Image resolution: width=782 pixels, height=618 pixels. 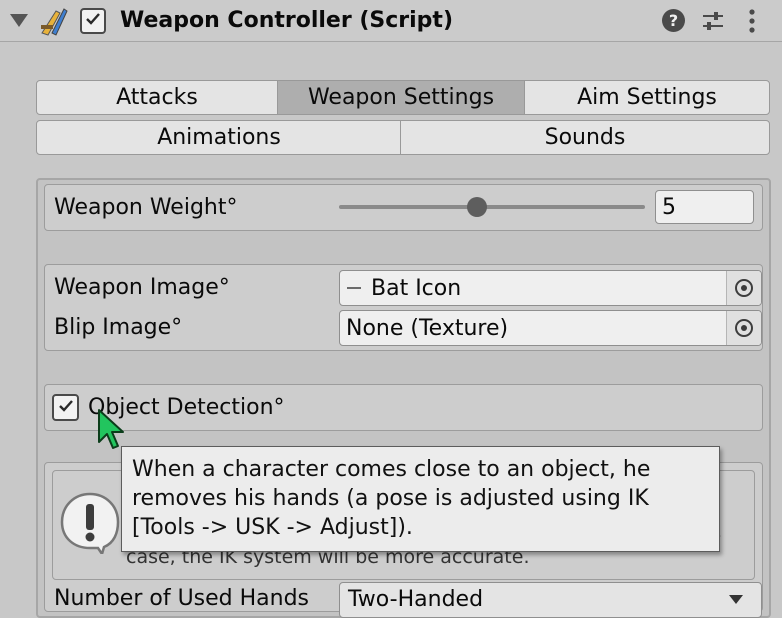 I want to click on tab-sounds: Sounds, so click(x=585, y=137).